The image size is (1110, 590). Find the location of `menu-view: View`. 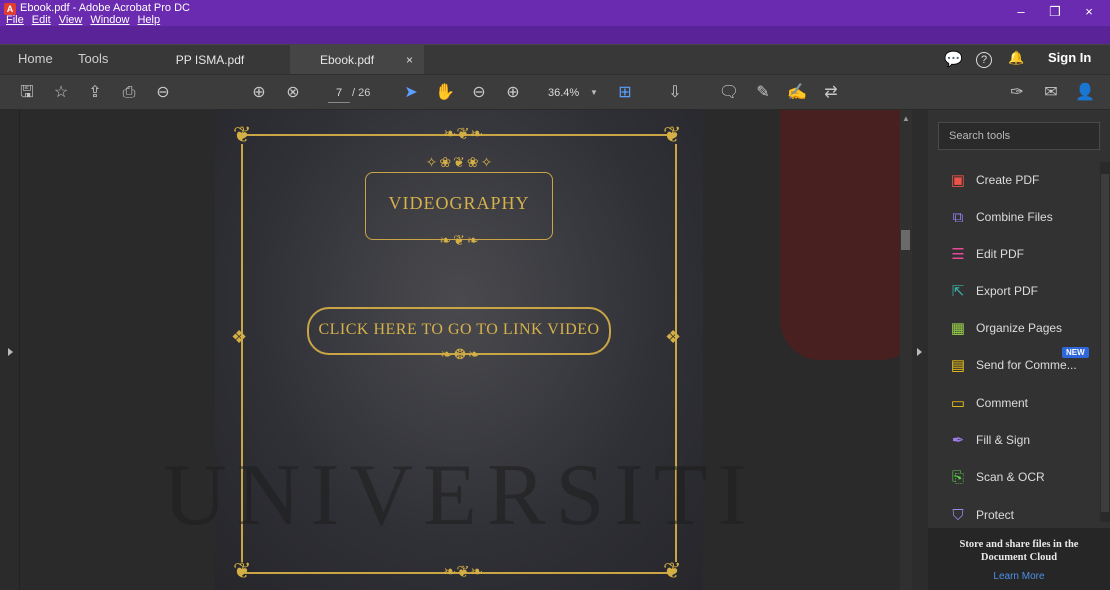

menu-view: View is located at coordinates (71, 20).